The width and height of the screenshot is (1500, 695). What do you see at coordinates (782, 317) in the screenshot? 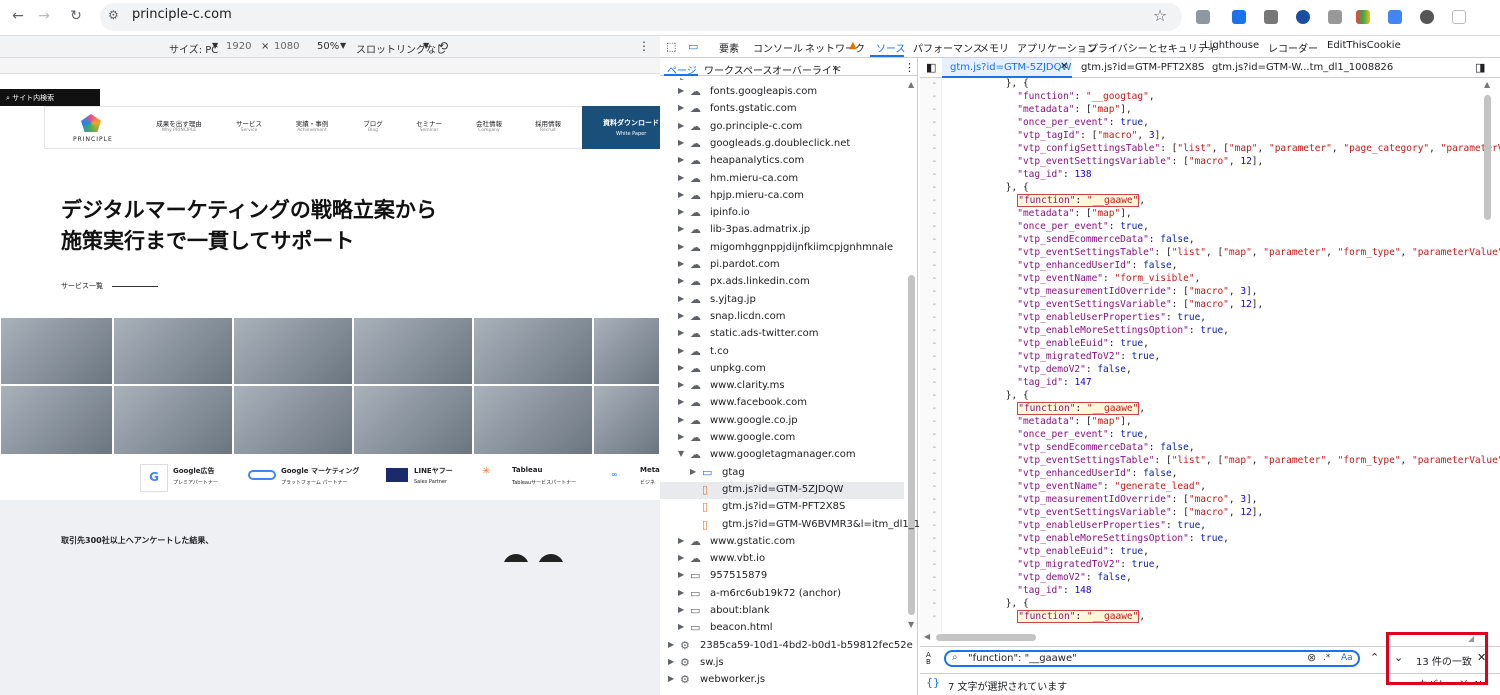
I see `tree-item: ▶ ☁ snap.licdn.com` at bounding box center [782, 317].